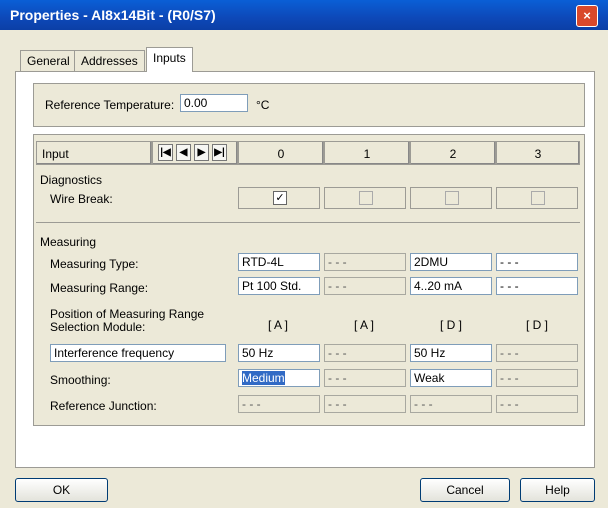 The image size is (608, 508). I want to click on reference-junction-label: Reference Junction:, so click(103, 406).